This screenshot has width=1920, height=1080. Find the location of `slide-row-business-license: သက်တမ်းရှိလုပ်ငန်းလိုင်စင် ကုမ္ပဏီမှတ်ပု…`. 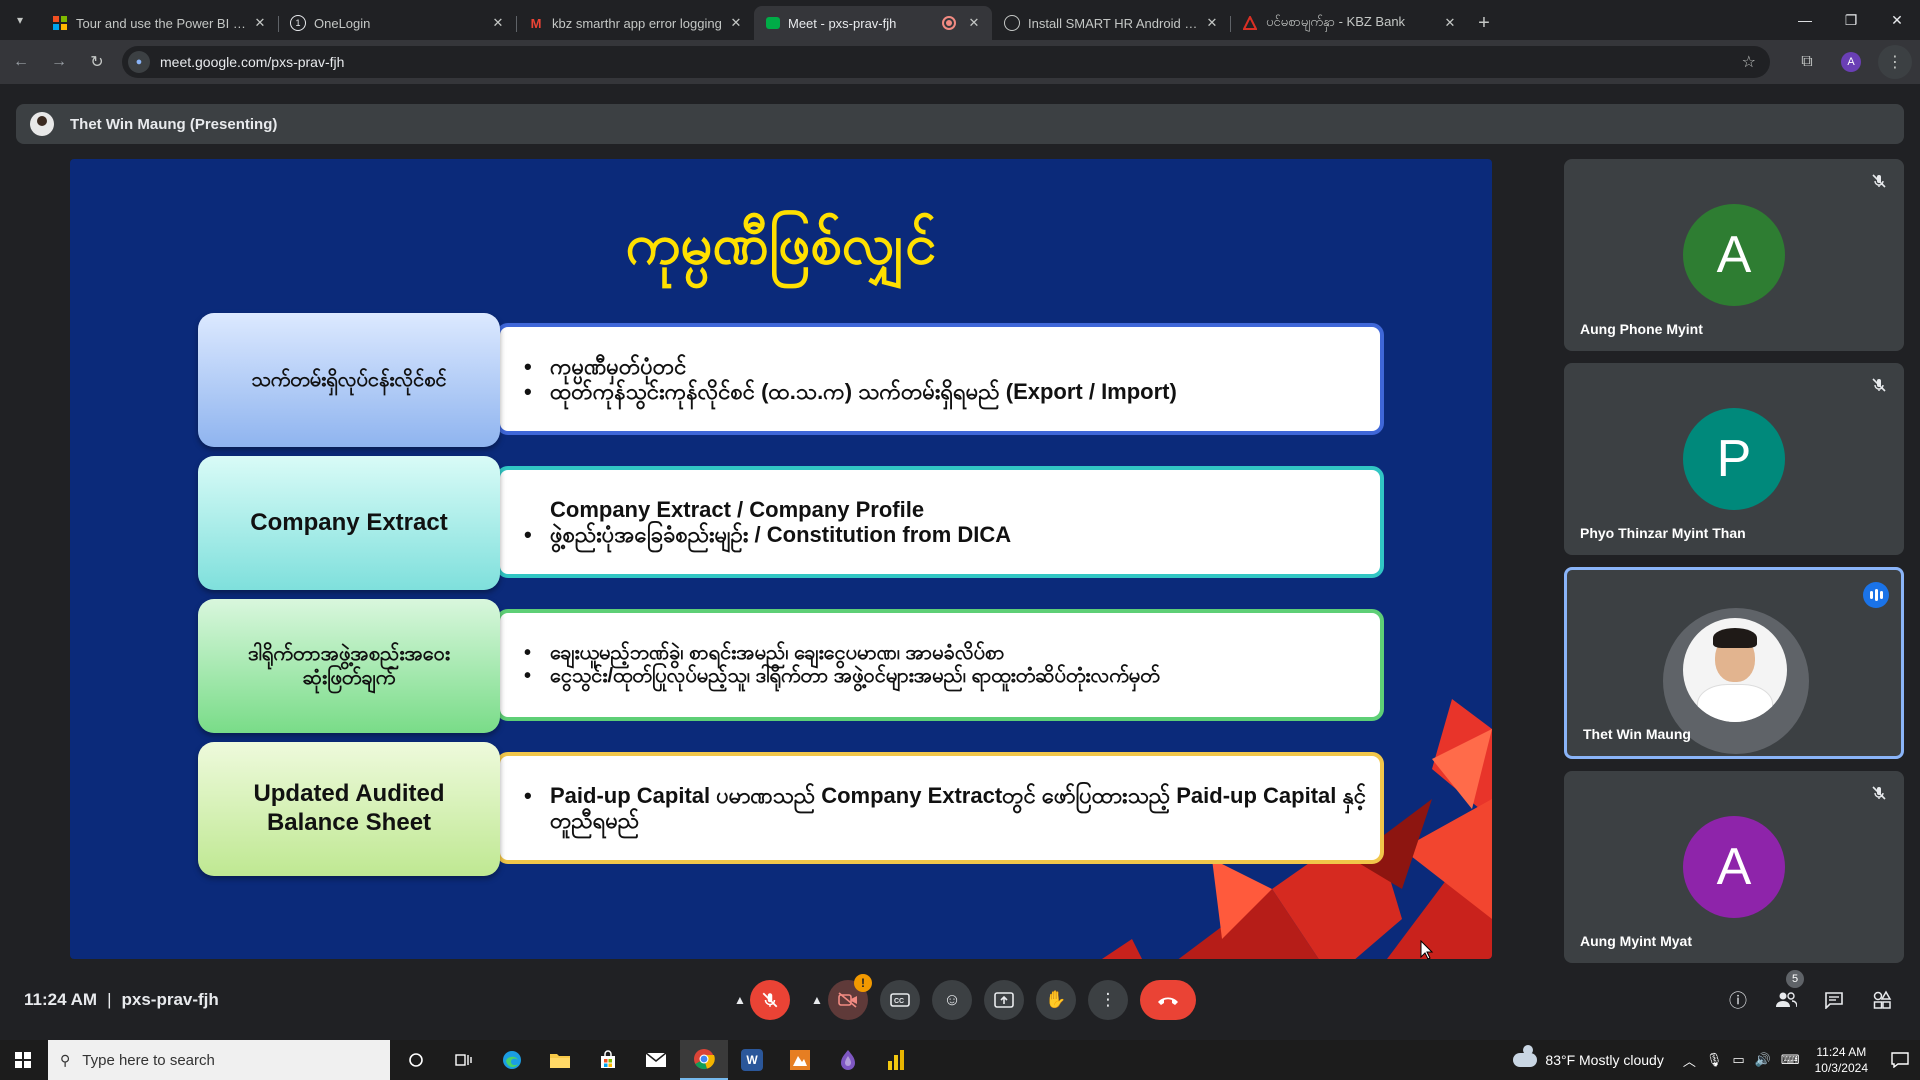

slide-row-business-license: သက်တမ်းရှိလုပ်ငန်းလိုင်စင် ကုမ္ပဏီမှတ်ပု… is located at coordinates (792, 380).